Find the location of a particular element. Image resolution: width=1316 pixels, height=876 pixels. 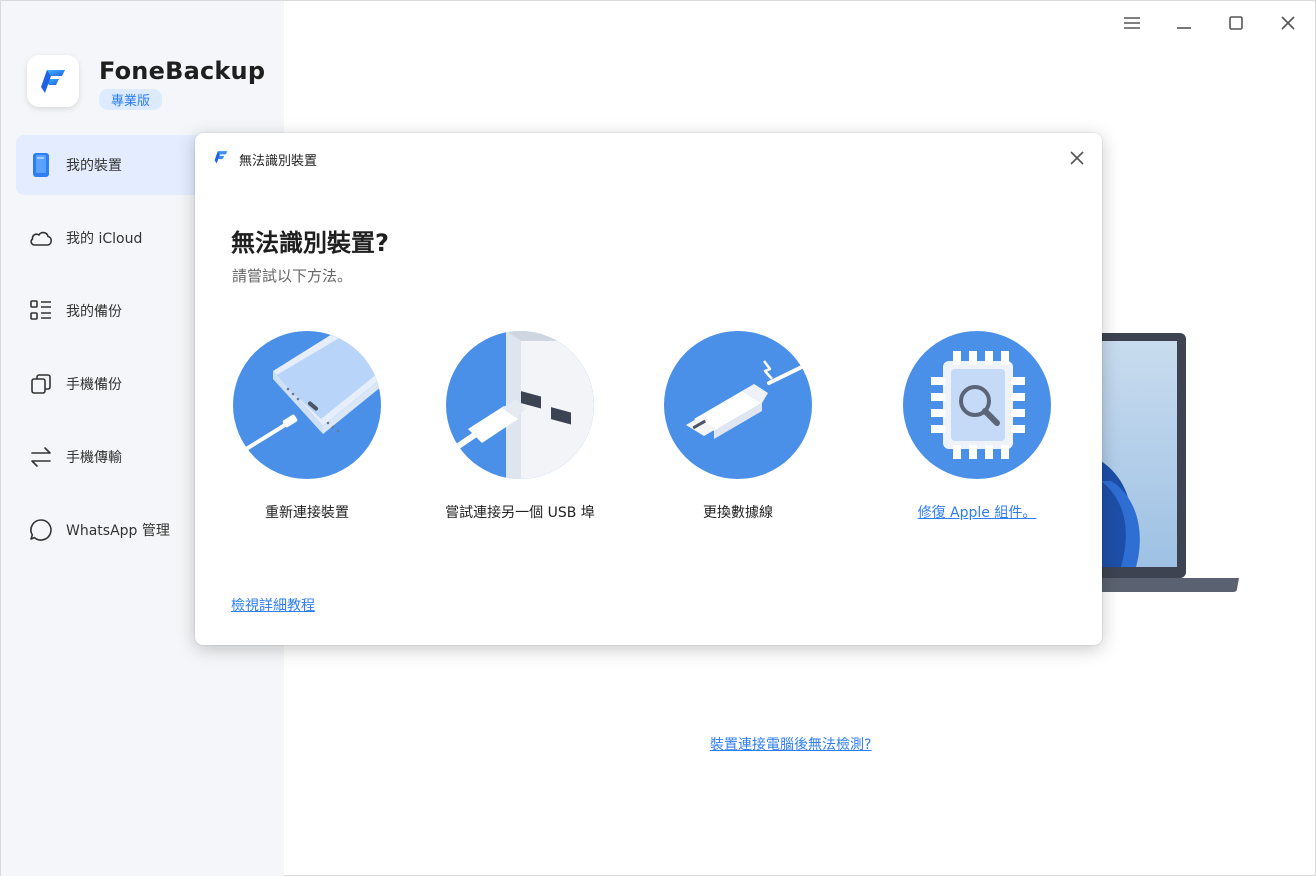

dialog-window-title: 無法識別裝置 is located at coordinates (278, 161).